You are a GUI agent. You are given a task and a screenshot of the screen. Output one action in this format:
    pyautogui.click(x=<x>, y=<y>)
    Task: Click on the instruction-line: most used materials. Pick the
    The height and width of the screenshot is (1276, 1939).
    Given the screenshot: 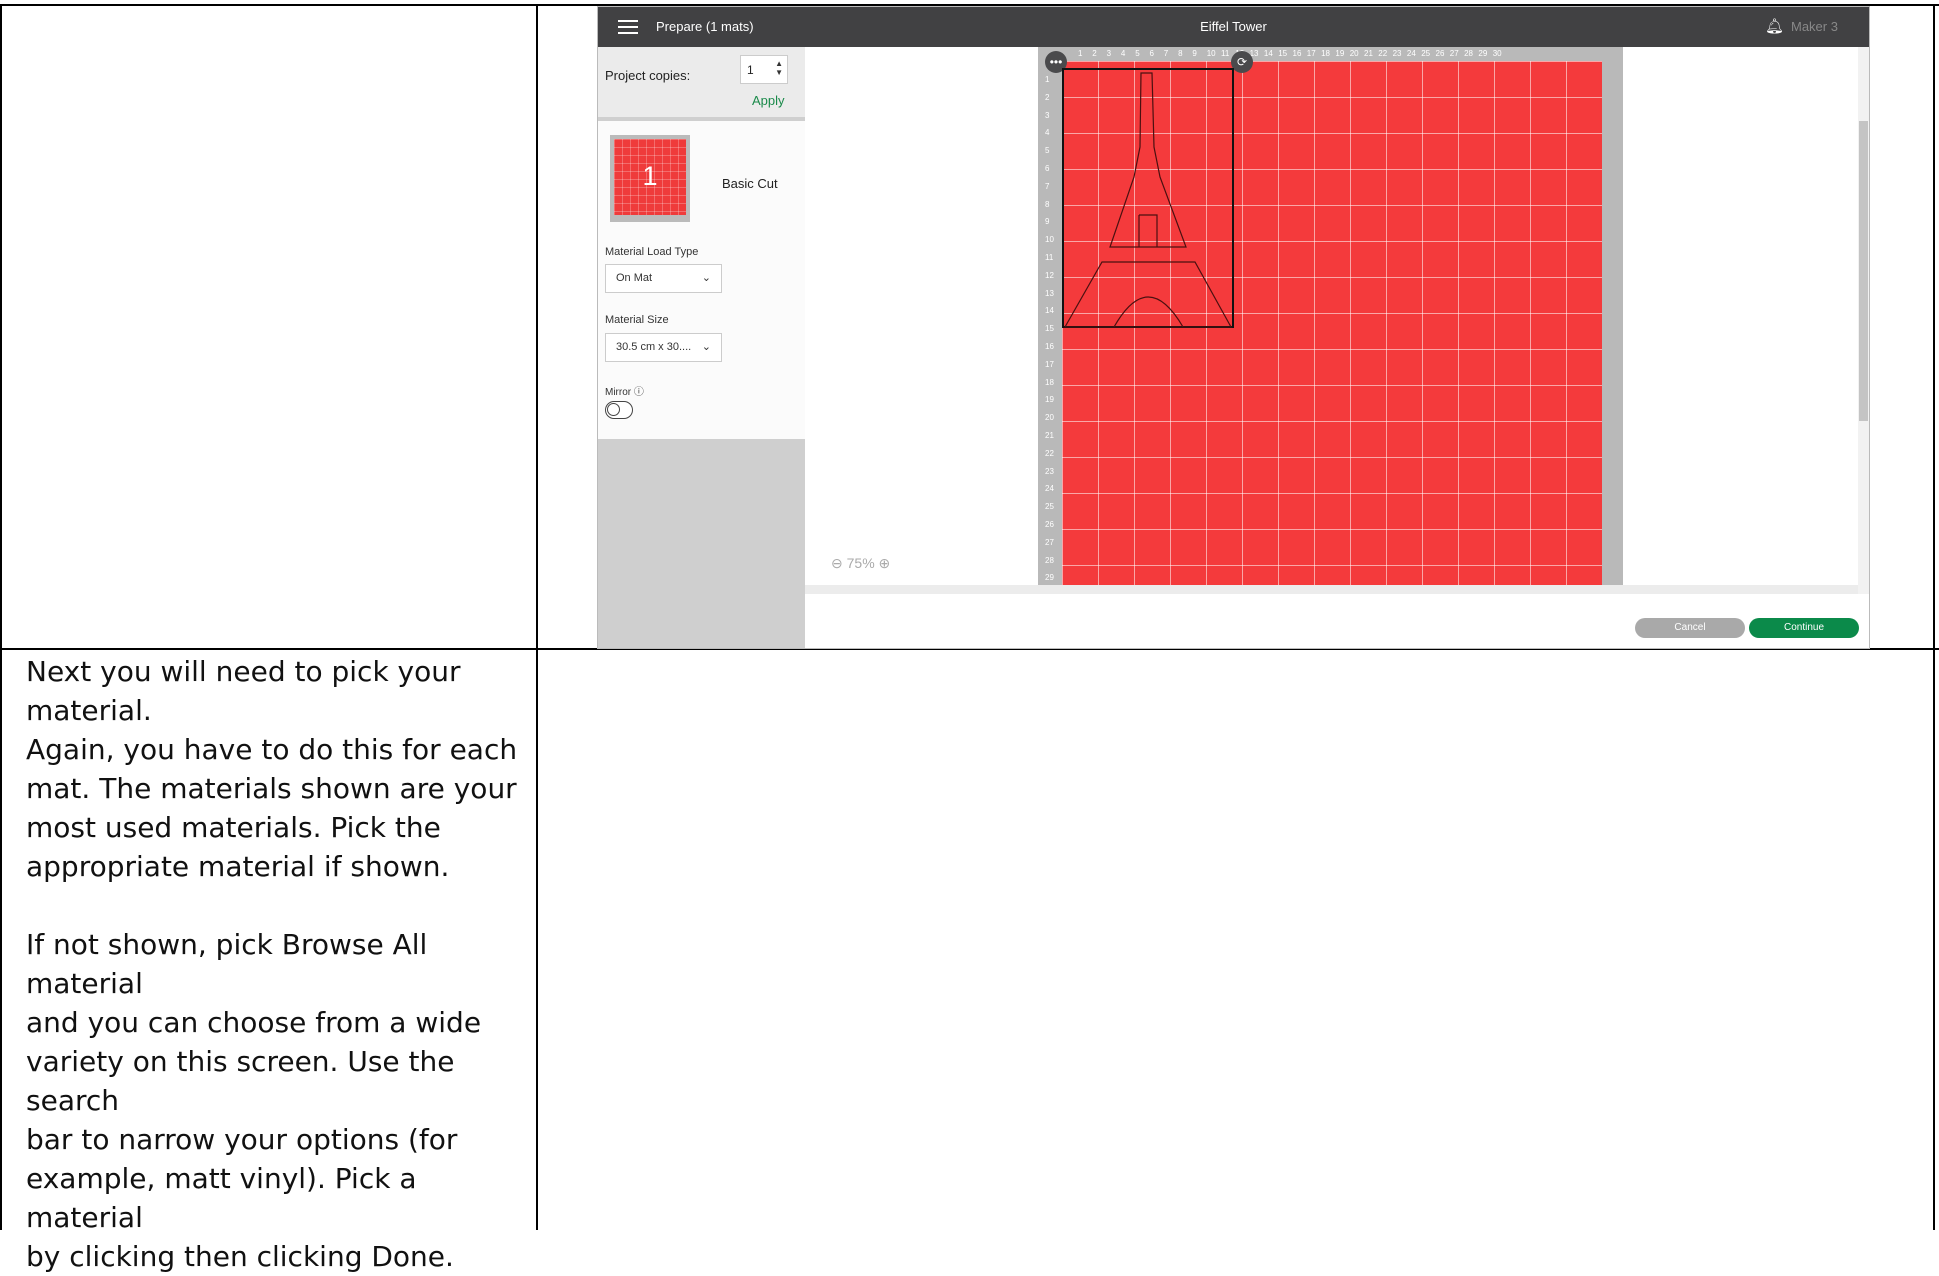 What is the action you would take?
    pyautogui.click(x=233, y=827)
    